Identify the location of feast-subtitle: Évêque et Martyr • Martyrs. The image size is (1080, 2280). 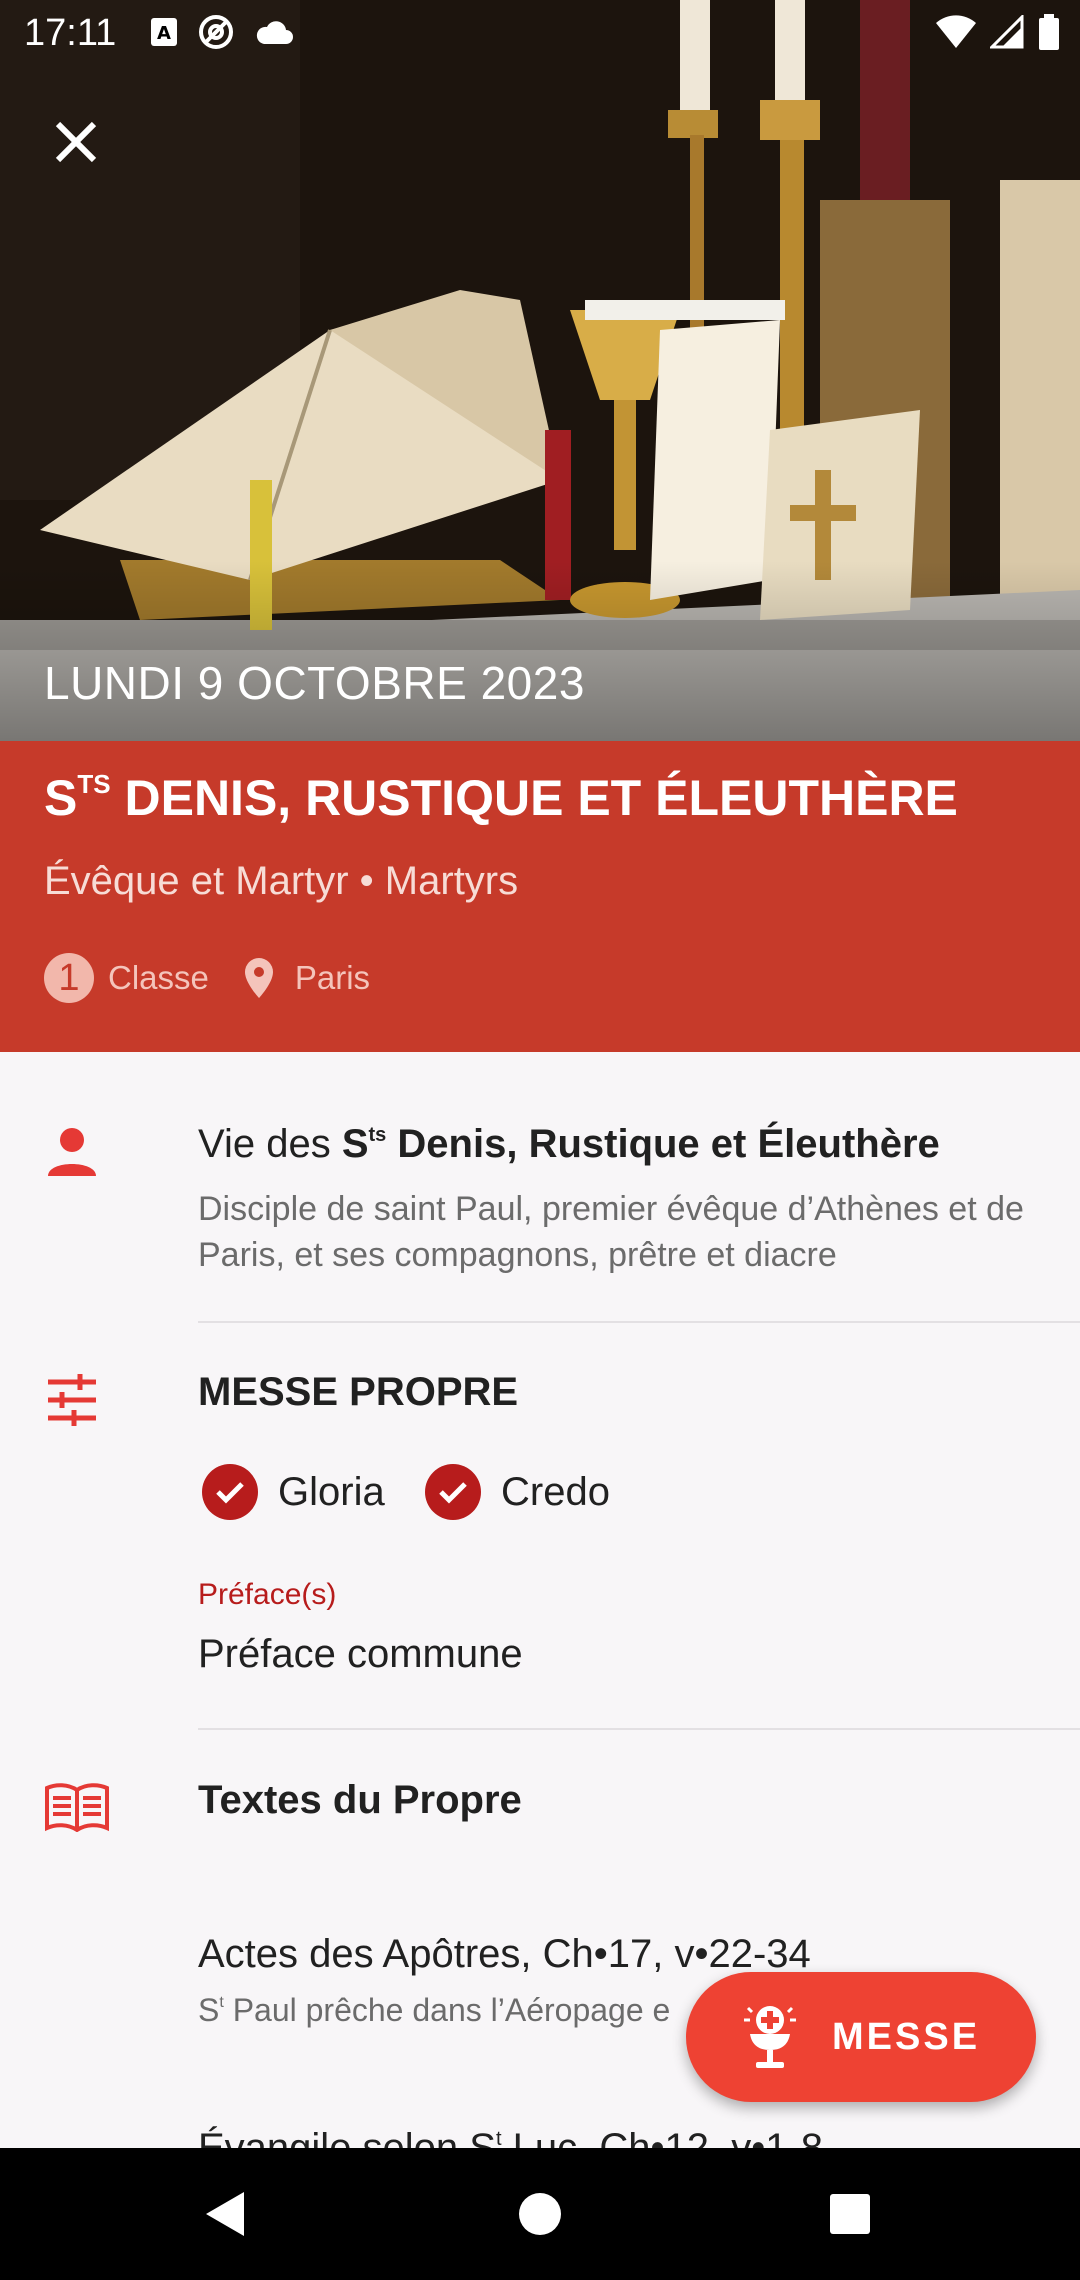
(281, 881).